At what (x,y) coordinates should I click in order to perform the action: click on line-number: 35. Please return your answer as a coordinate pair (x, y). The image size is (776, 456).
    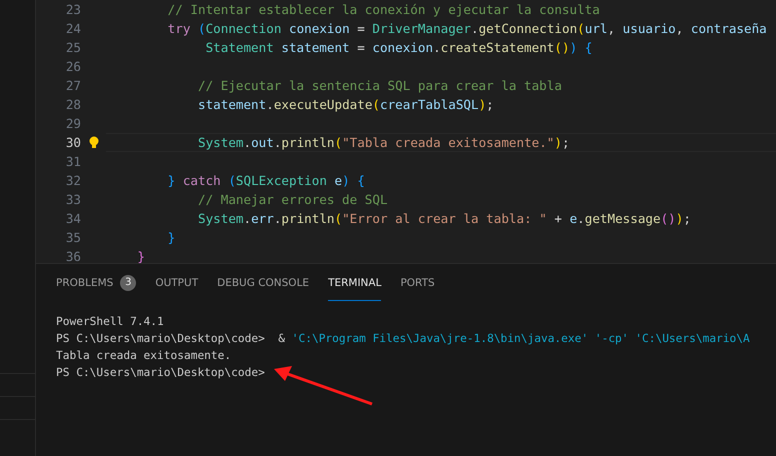
    Looking at the image, I should click on (72, 238).